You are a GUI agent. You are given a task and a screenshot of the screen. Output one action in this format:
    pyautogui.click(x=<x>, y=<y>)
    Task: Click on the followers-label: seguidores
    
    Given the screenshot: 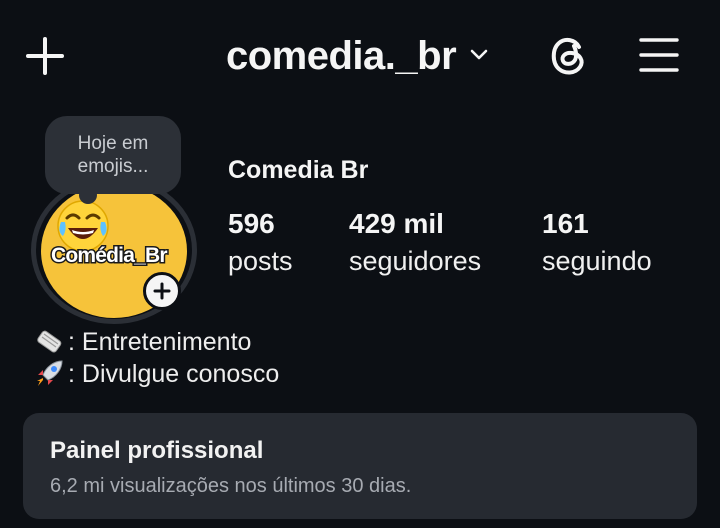 What is the action you would take?
    pyautogui.click(x=415, y=261)
    